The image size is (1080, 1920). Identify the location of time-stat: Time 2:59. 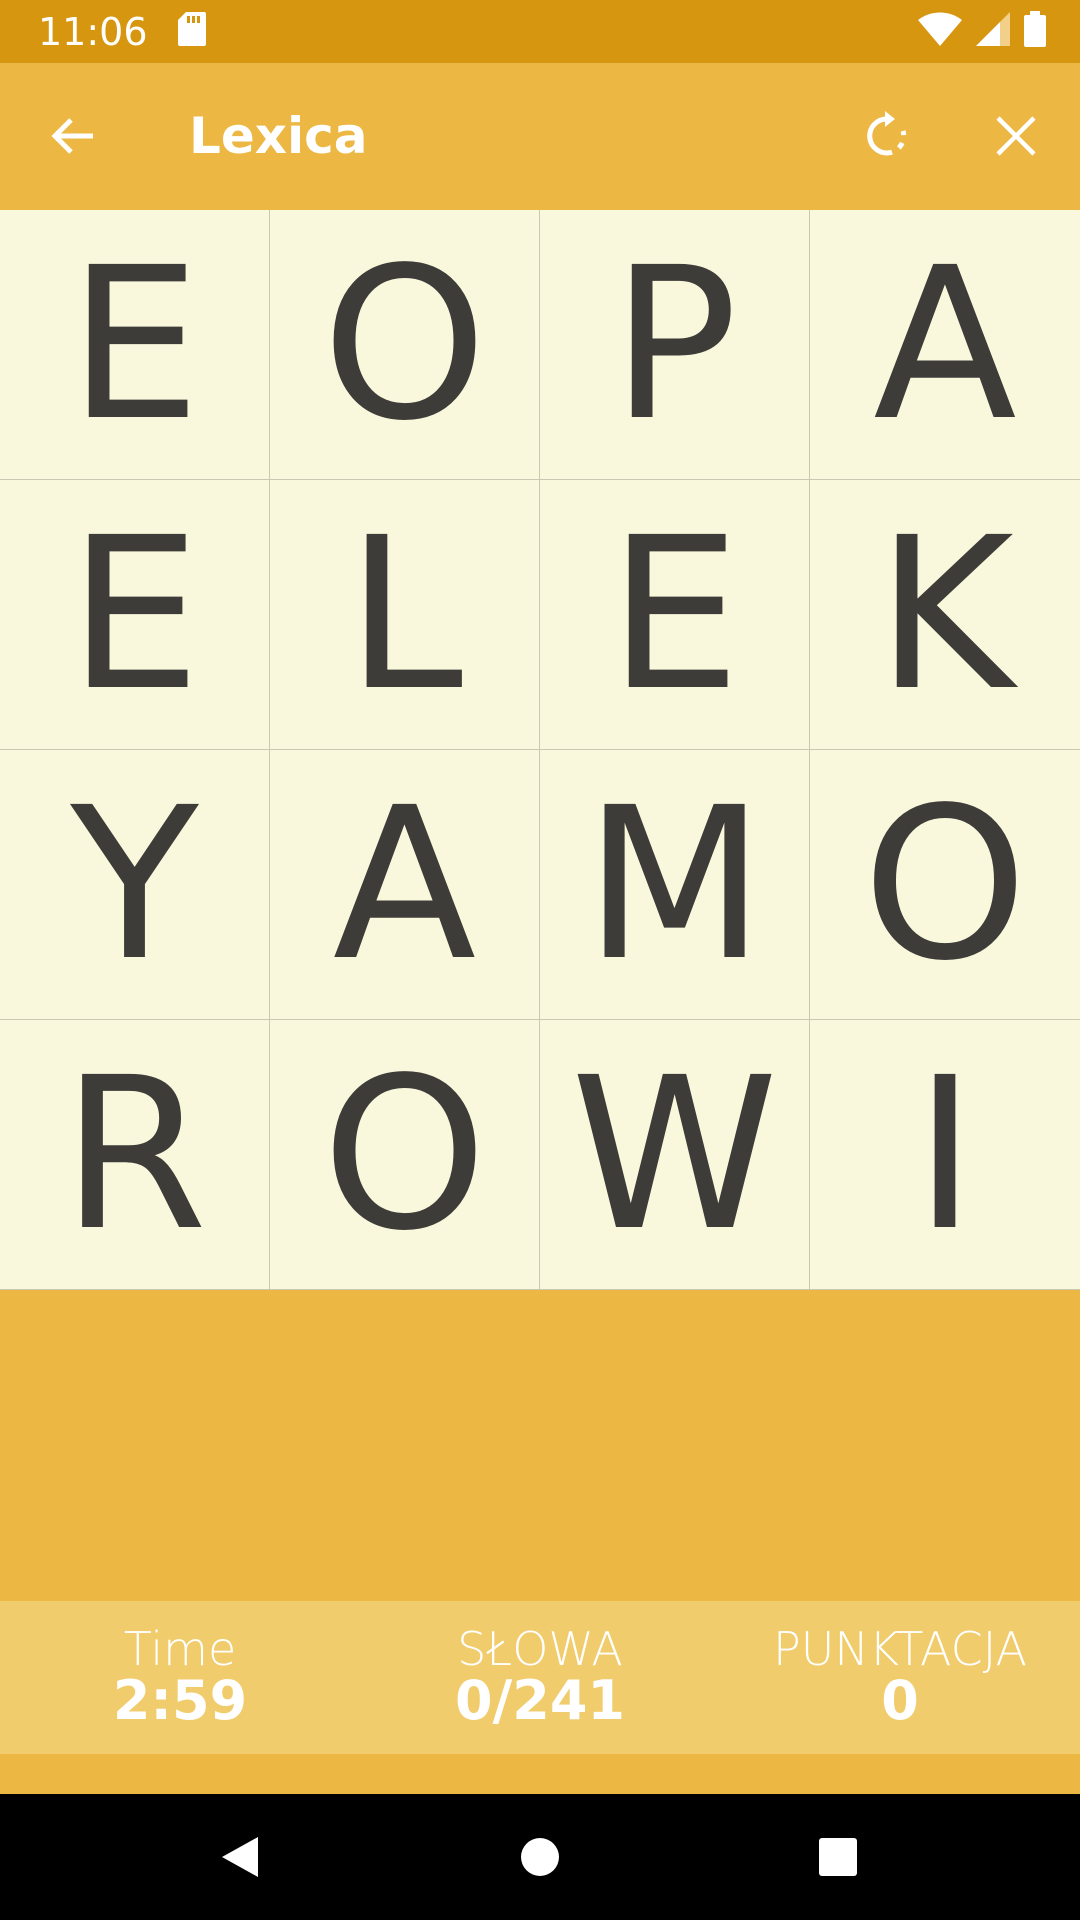
(180, 1677).